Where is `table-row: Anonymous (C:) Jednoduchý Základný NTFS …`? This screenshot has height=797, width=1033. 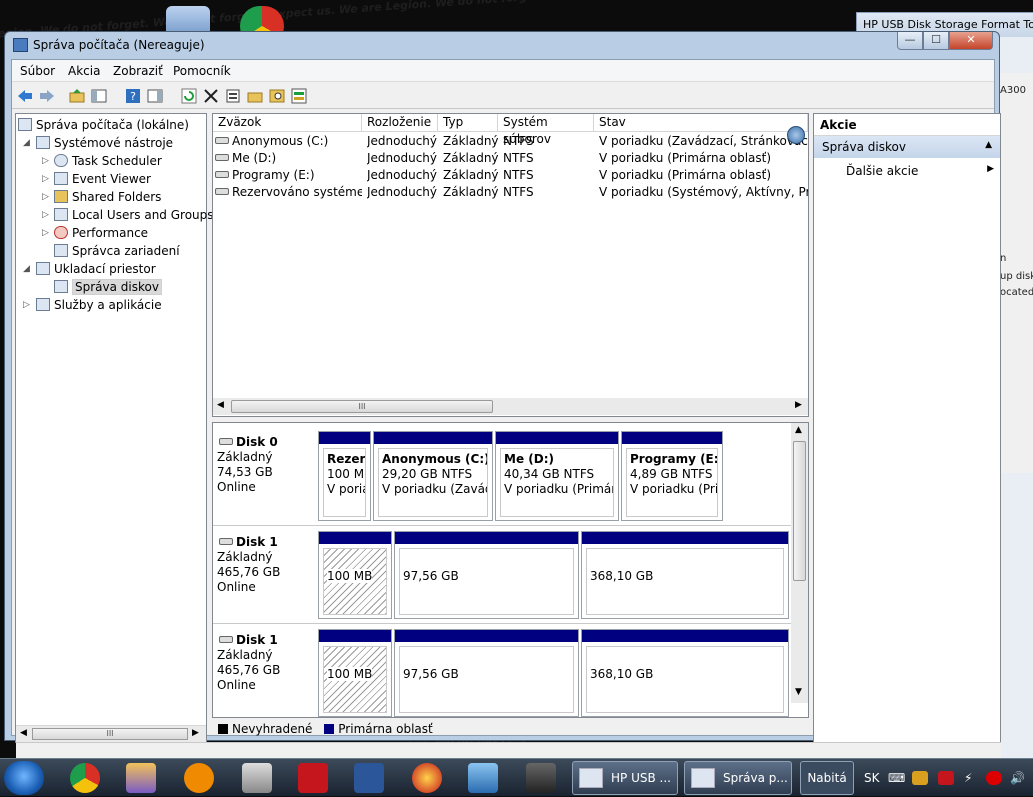
table-row: Anonymous (C:) Jednoduchý Základný NTFS … is located at coordinates (510, 141).